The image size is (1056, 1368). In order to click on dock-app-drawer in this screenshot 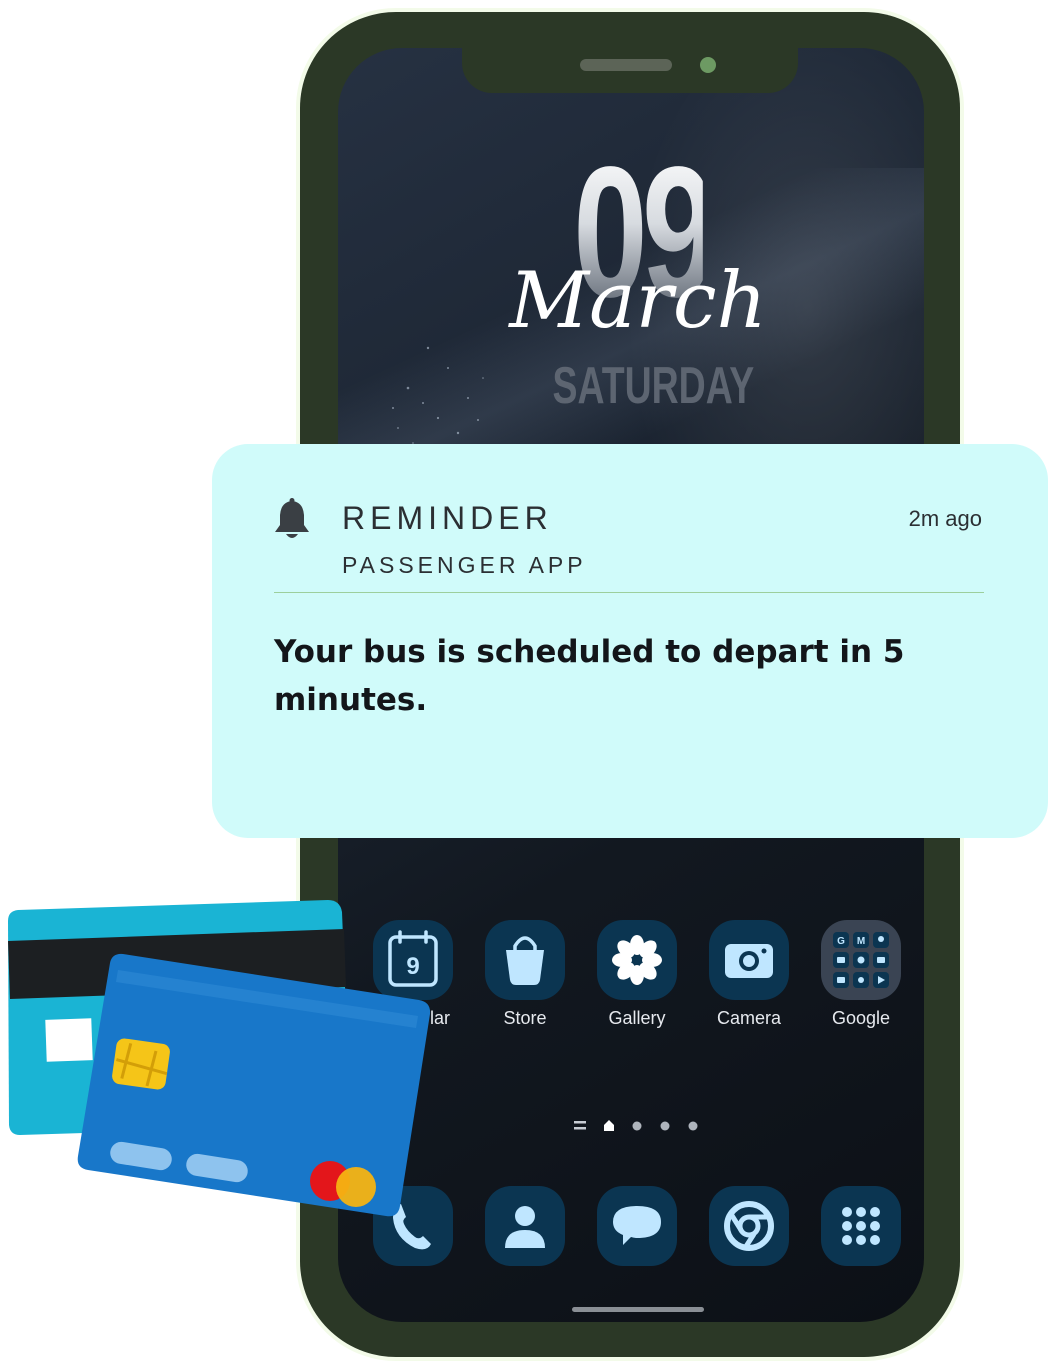, I will do `click(861, 1226)`.